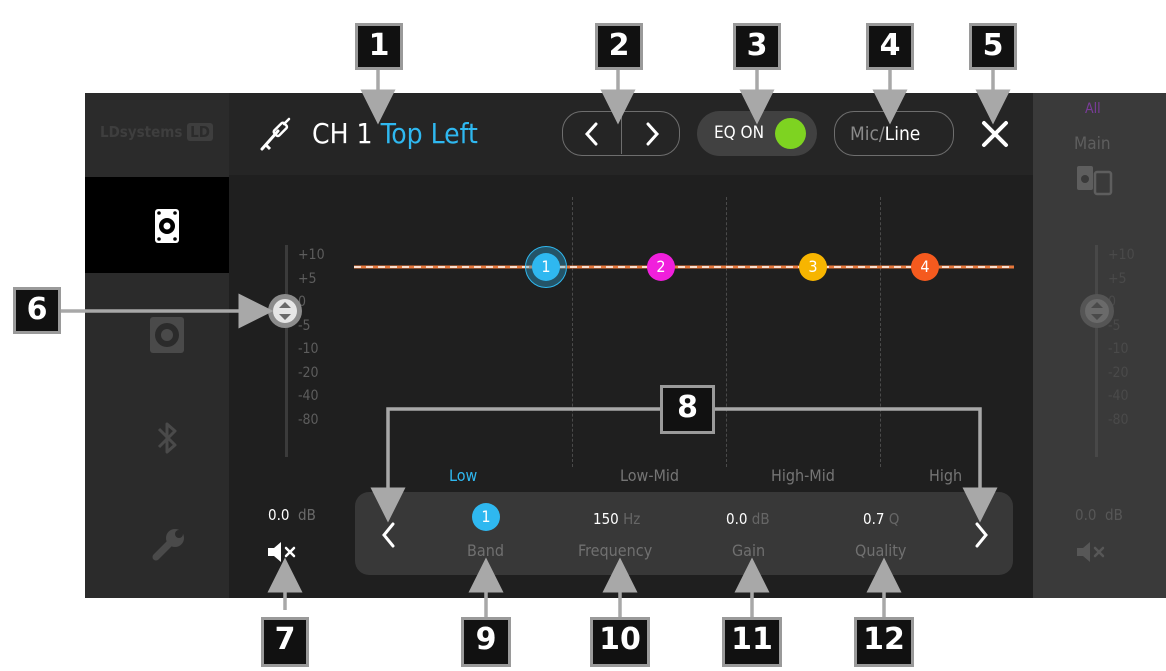  I want to click on callout-4: 4, so click(890, 46).